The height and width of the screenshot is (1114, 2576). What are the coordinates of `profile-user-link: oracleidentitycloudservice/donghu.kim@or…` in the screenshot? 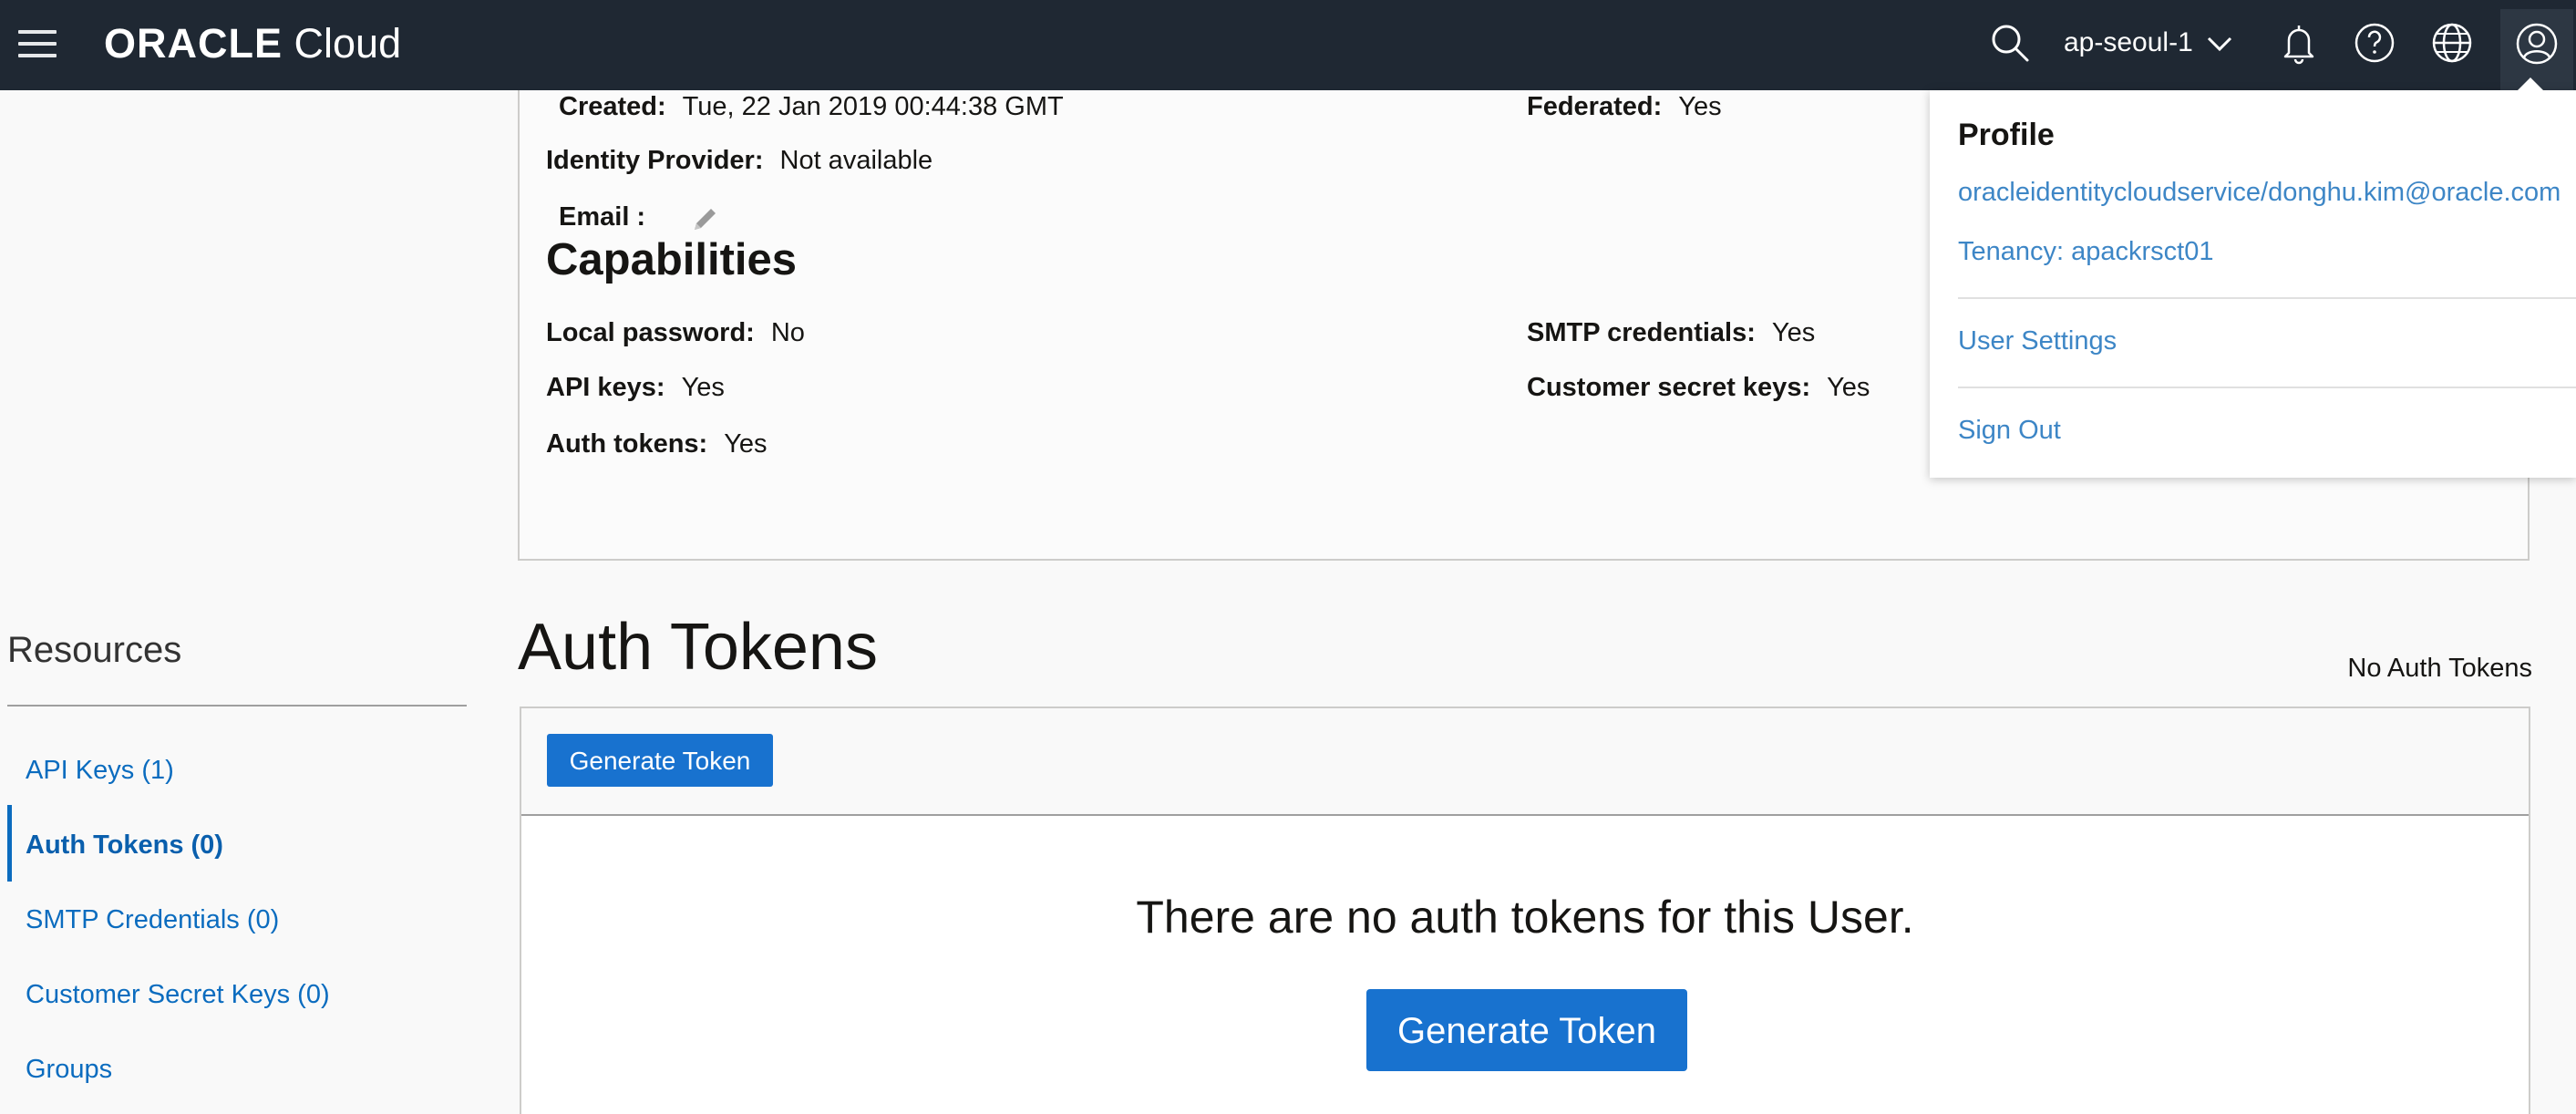 It's located at (2259, 193).